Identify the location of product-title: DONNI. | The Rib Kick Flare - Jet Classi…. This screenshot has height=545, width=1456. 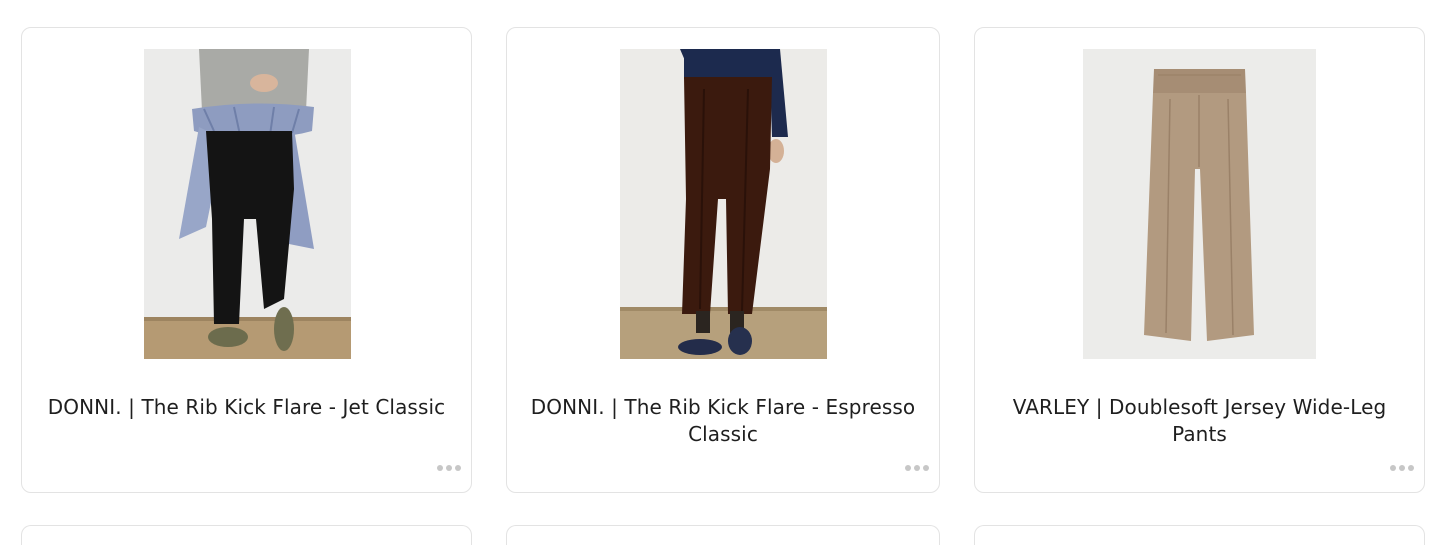
(246, 407).